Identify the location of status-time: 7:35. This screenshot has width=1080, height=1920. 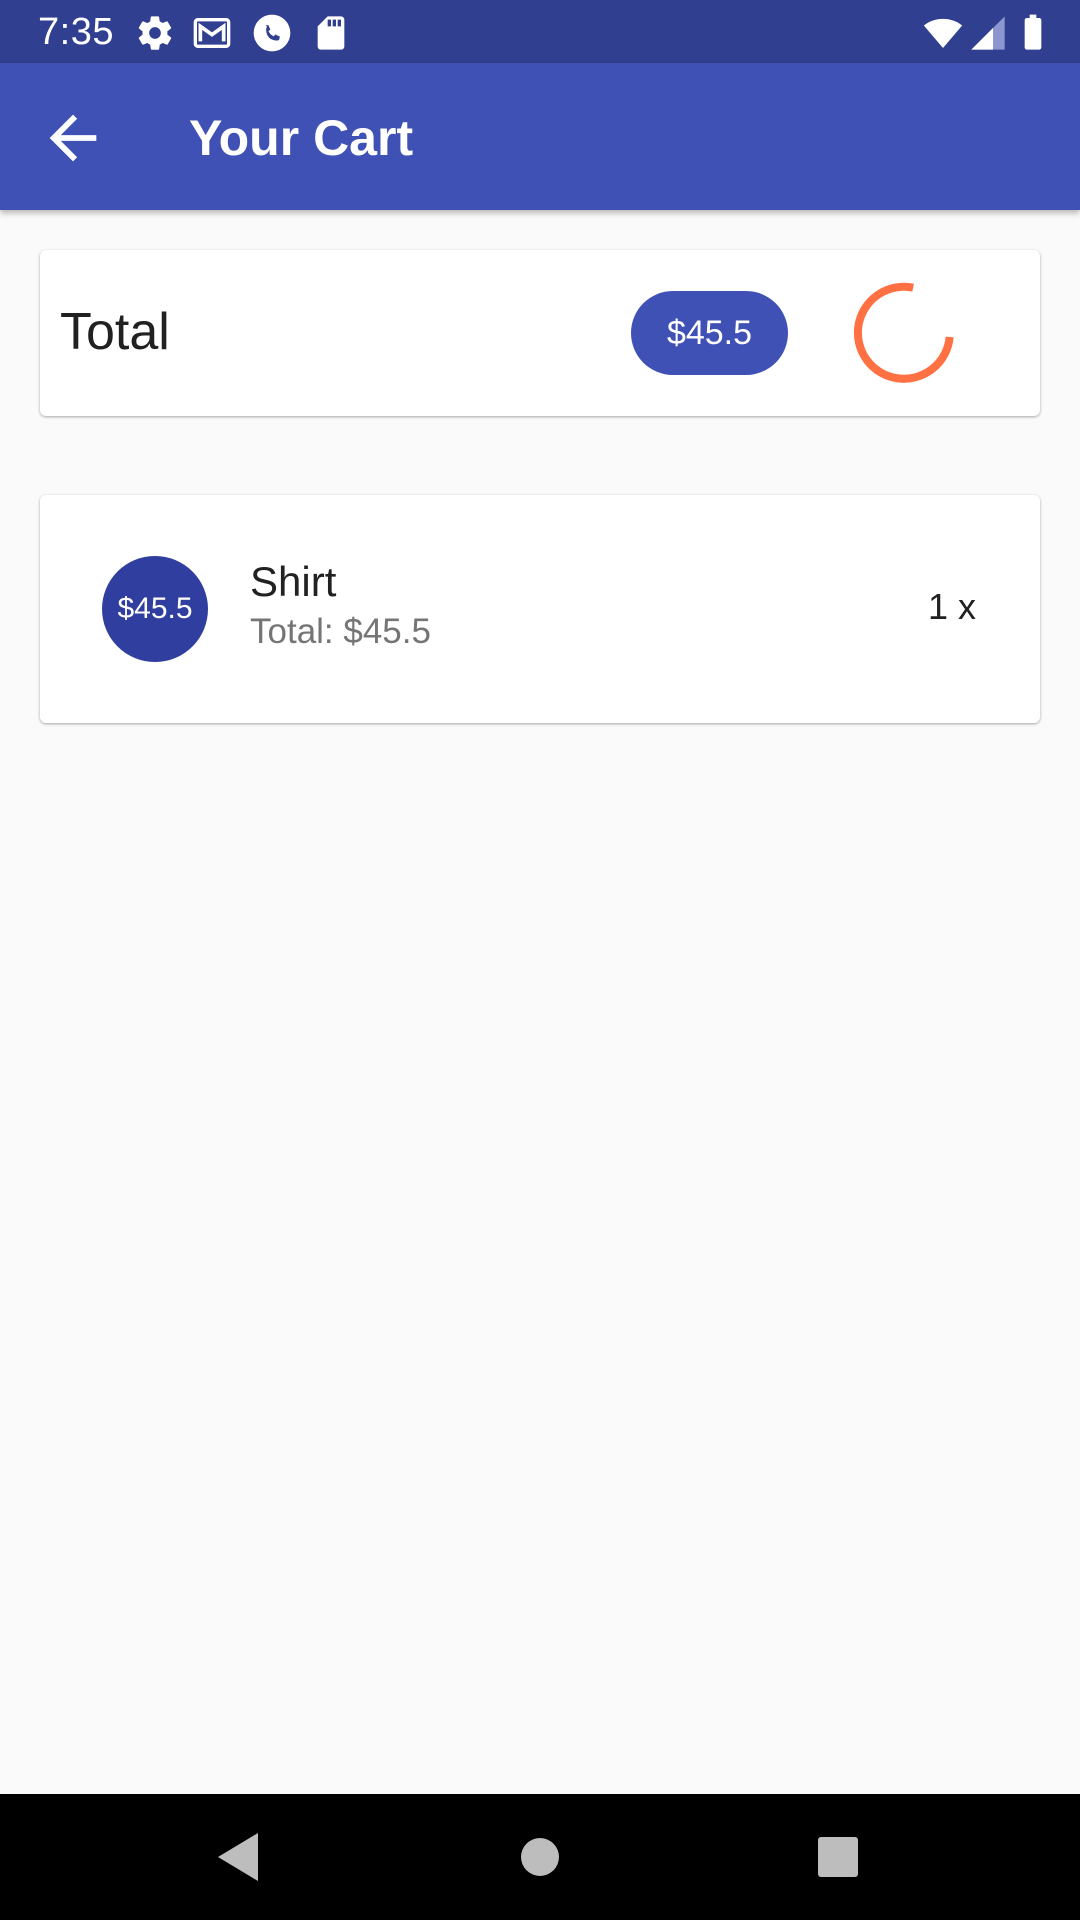
(76, 32).